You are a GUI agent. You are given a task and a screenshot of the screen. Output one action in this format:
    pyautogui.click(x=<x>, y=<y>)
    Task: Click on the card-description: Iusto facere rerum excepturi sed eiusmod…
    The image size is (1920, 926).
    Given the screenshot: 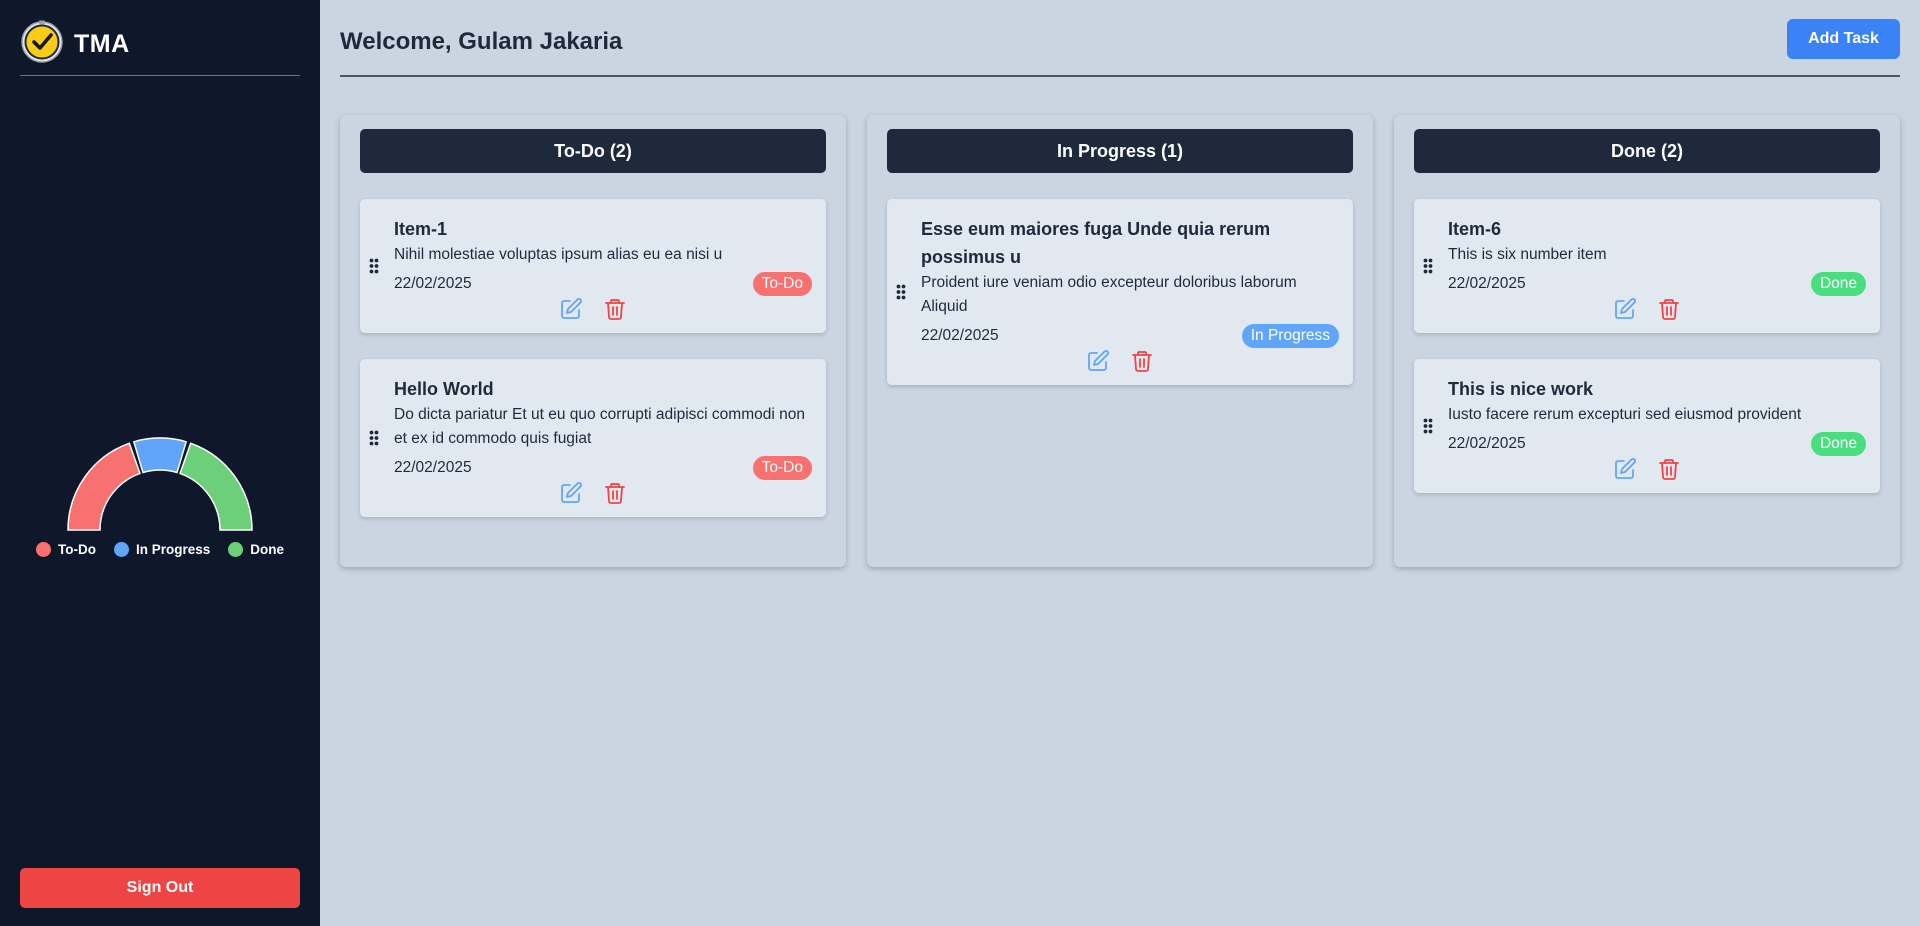 What is the action you would take?
    pyautogui.click(x=1625, y=414)
    